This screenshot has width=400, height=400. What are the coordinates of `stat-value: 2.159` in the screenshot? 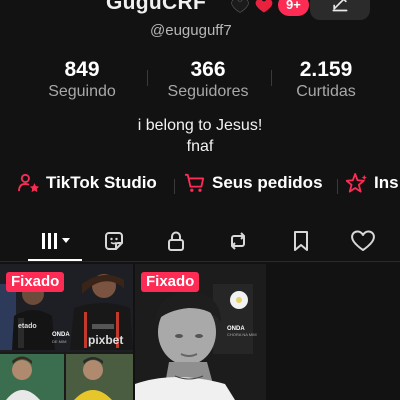 It's located at (326, 69).